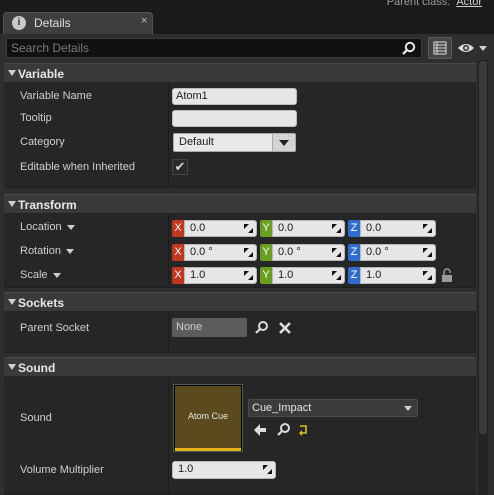  Describe the element at coordinates (303, 430) in the screenshot. I see `reset-to-default-icon` at that location.